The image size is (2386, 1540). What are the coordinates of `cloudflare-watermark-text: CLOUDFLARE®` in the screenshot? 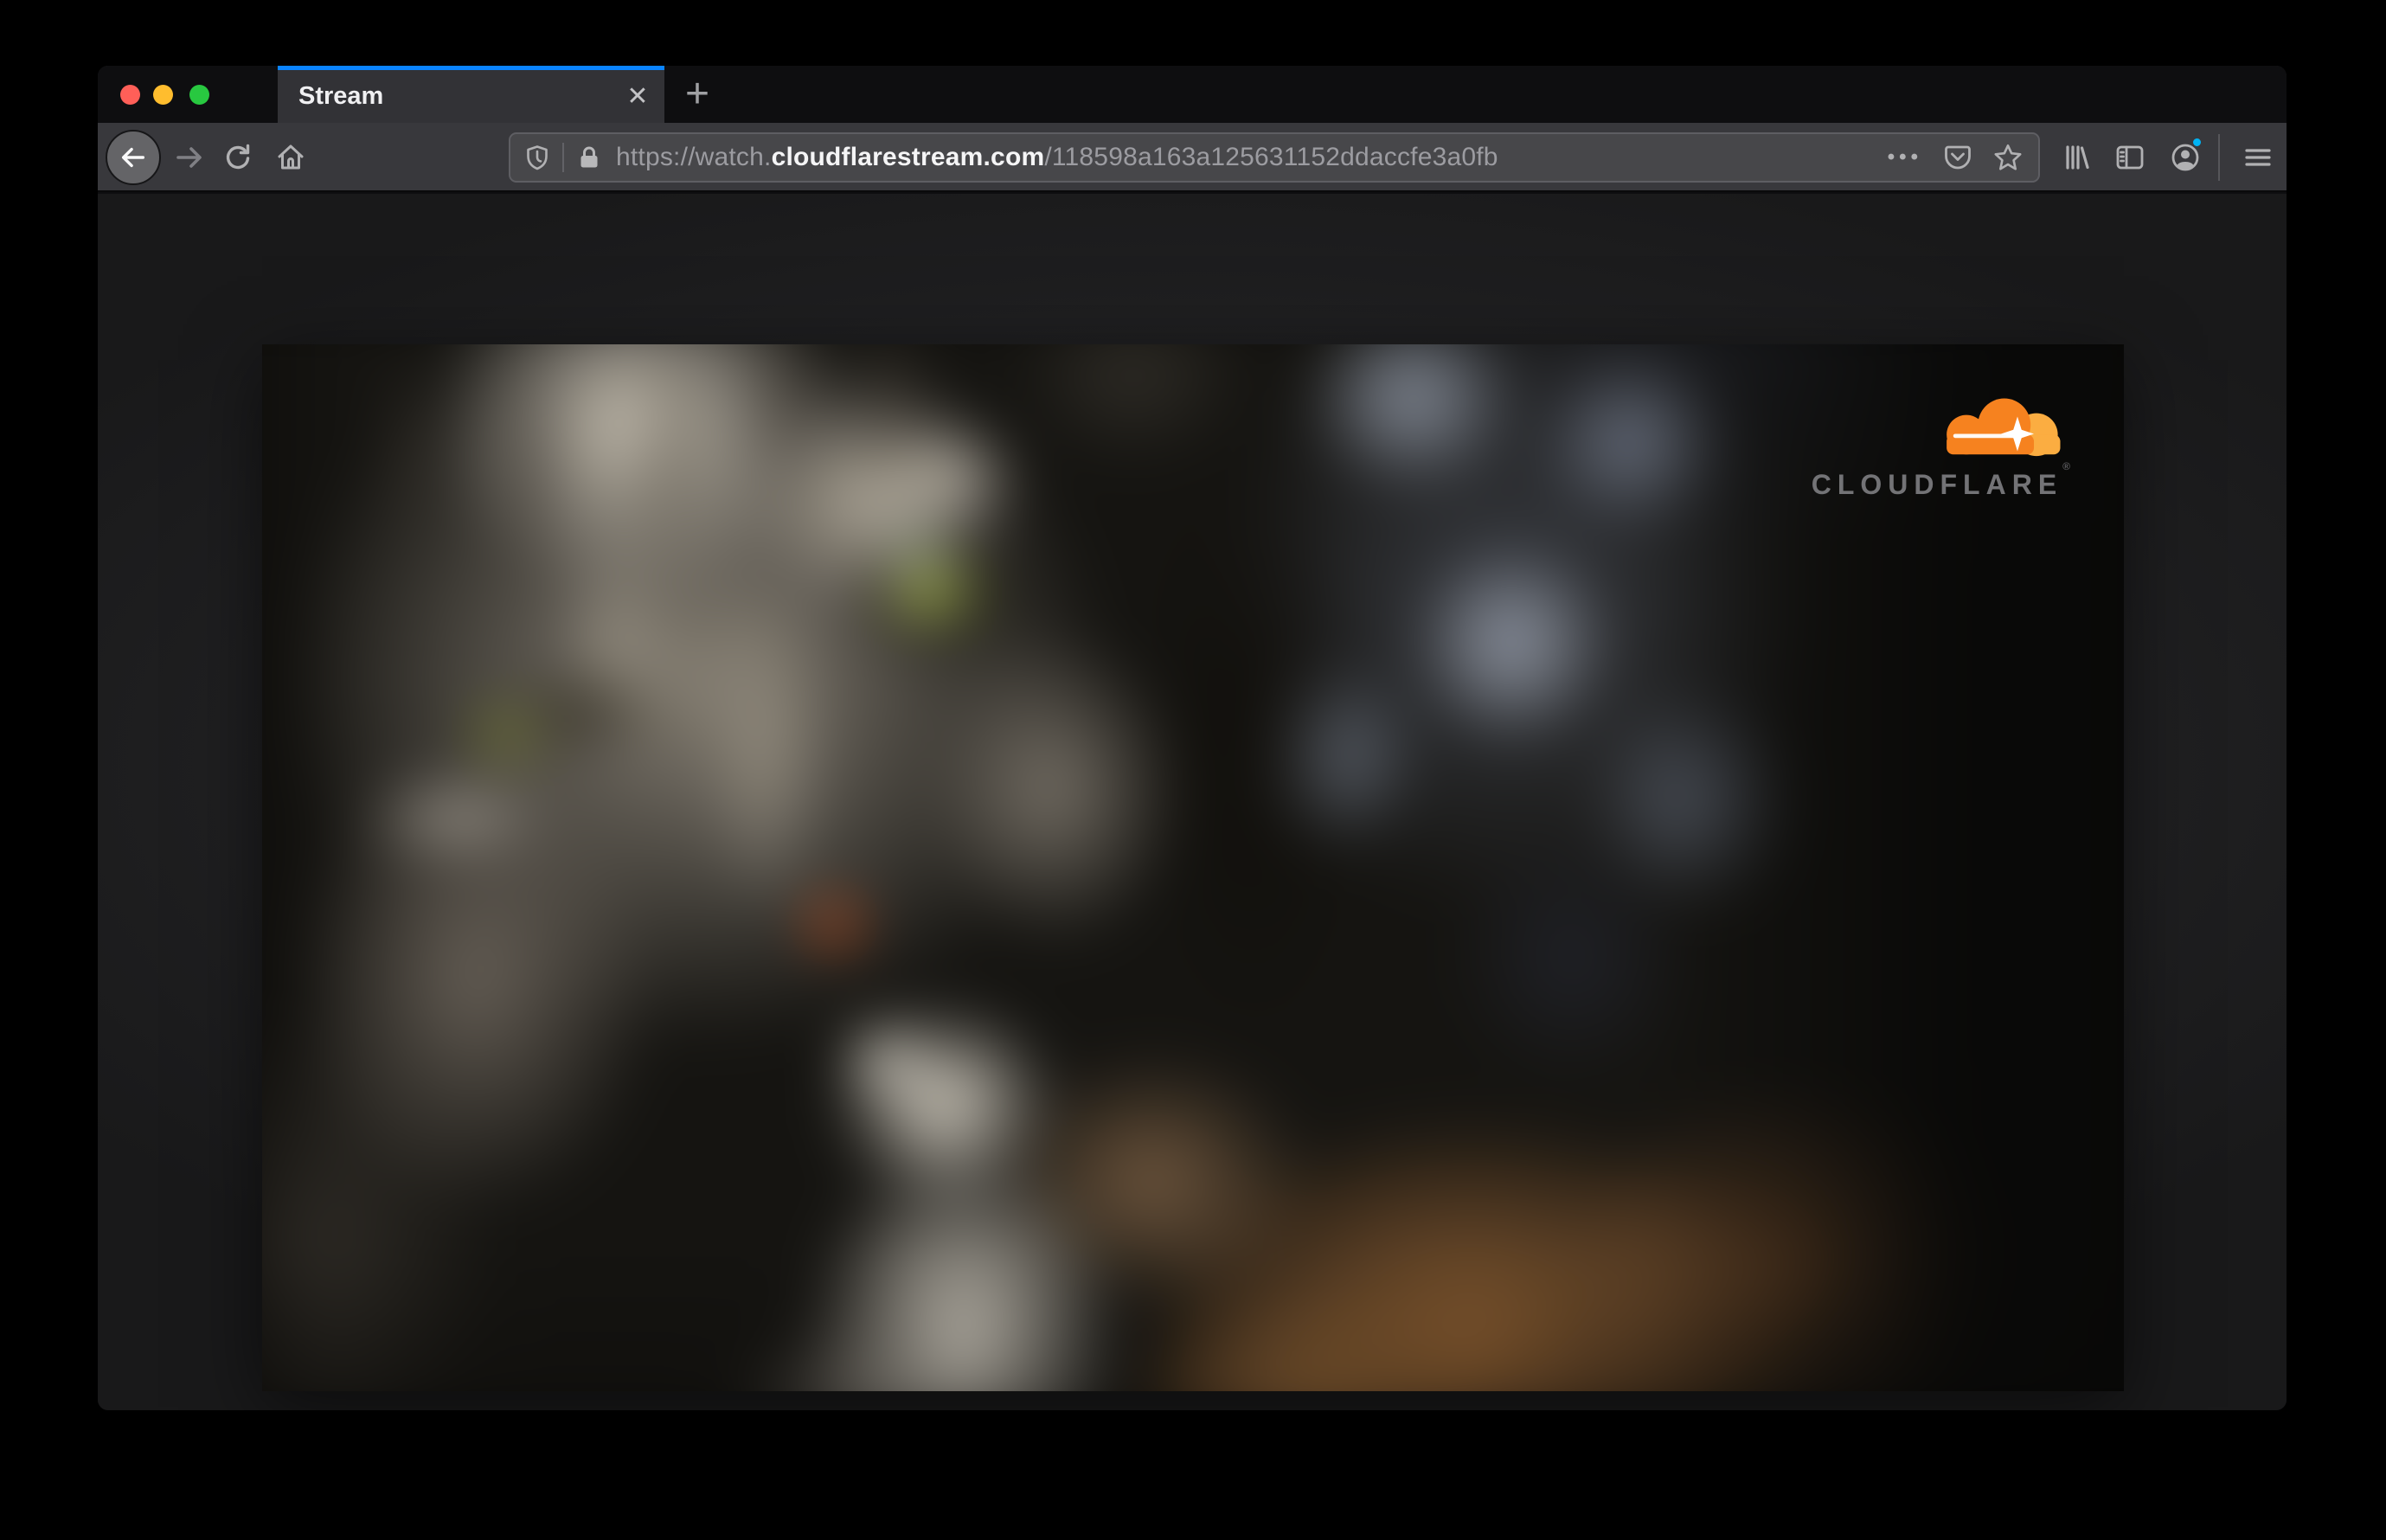 It's located at (1940, 480).